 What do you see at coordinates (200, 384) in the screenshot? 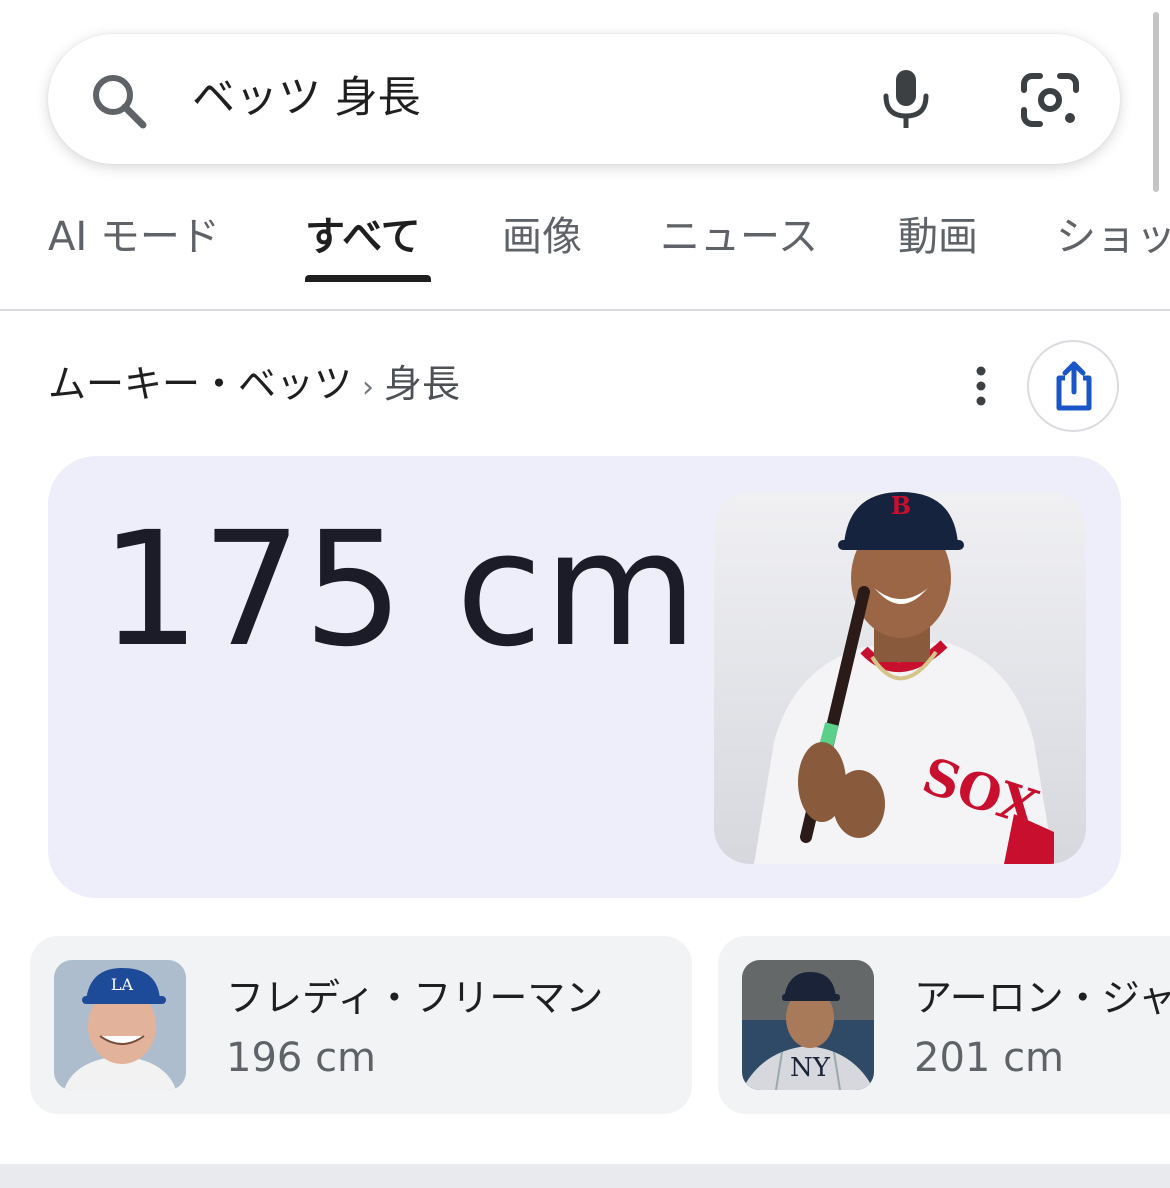
I see `breadcrumb-entity: ムーキー・ベッツ` at bounding box center [200, 384].